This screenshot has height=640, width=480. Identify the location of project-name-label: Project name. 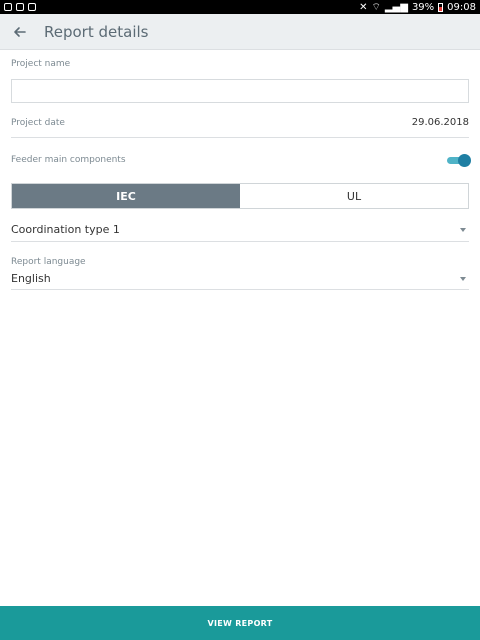
(41, 64).